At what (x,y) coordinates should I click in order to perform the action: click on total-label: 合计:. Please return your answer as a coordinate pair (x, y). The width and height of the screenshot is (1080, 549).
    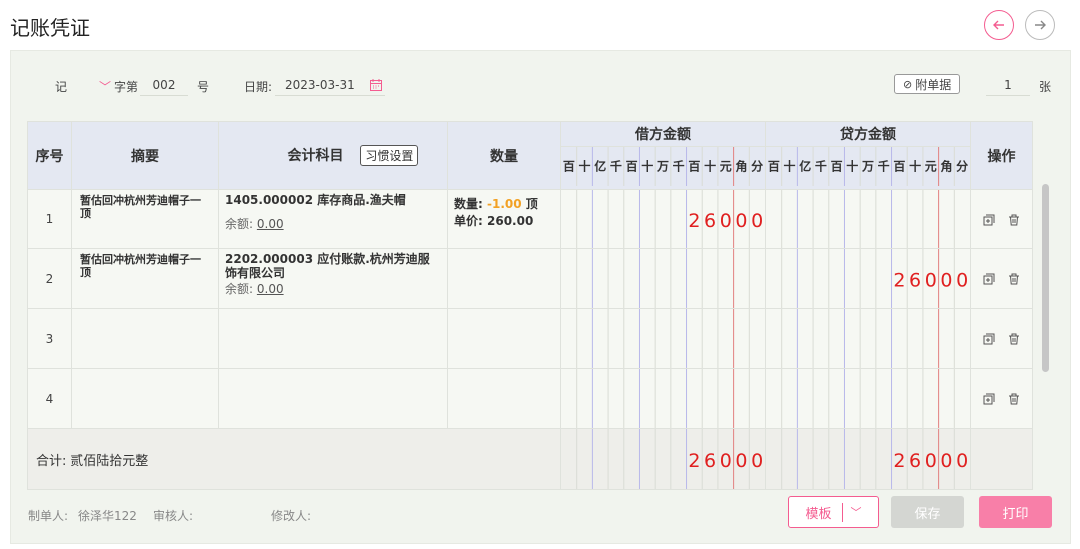
    Looking at the image, I should click on (51, 461).